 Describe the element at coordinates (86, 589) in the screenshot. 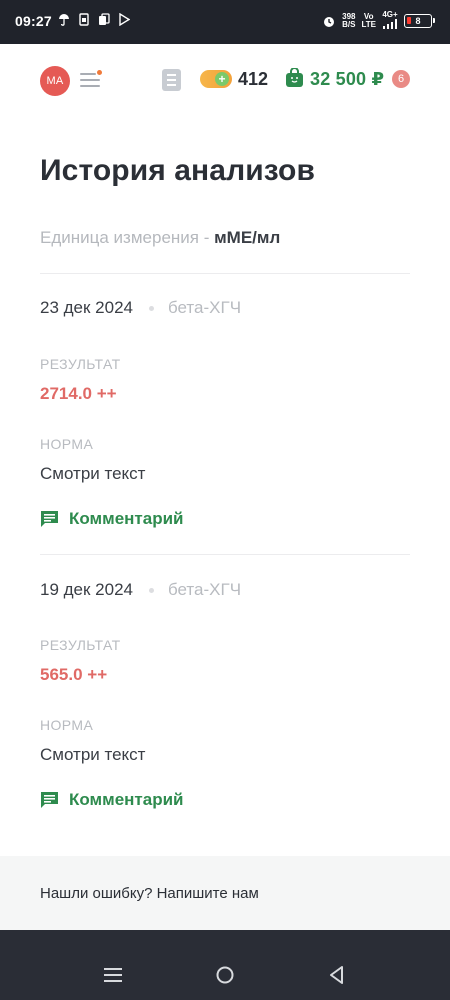

I see `record-date: 19 дек 2024` at that location.